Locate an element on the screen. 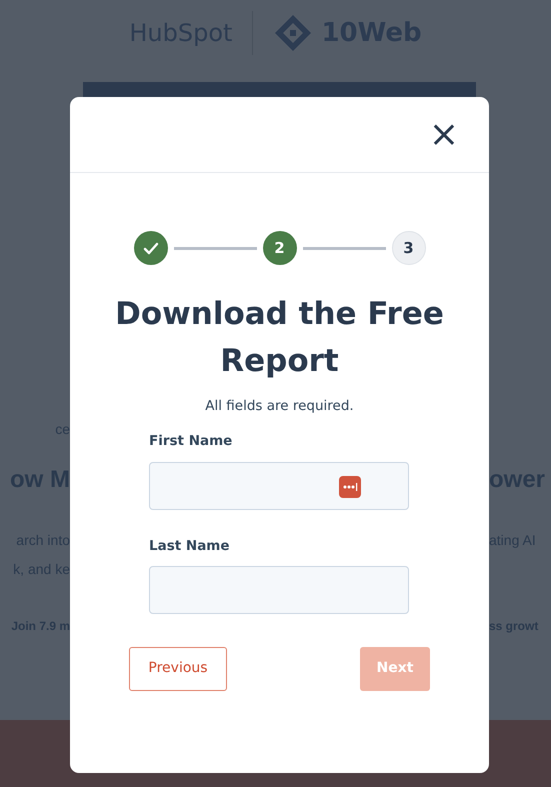 This screenshot has width=551, height=787. required-note: All fields are required. is located at coordinates (279, 406).